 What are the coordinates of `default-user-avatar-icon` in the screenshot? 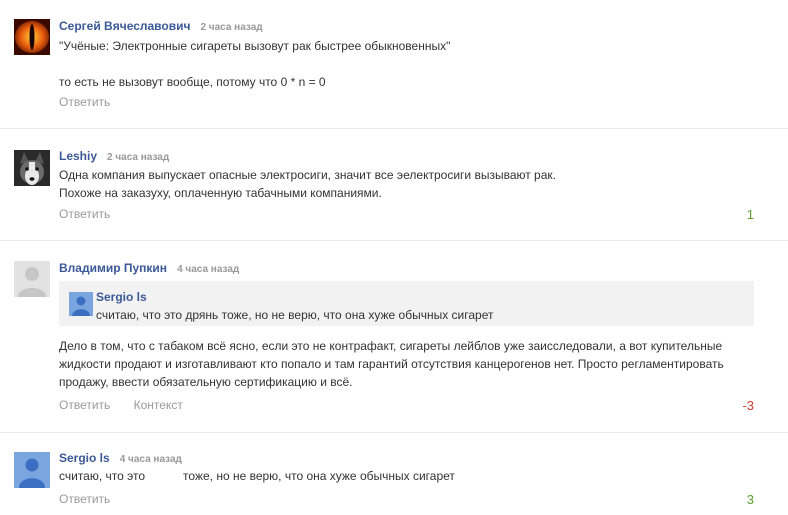 It's located at (32, 279).